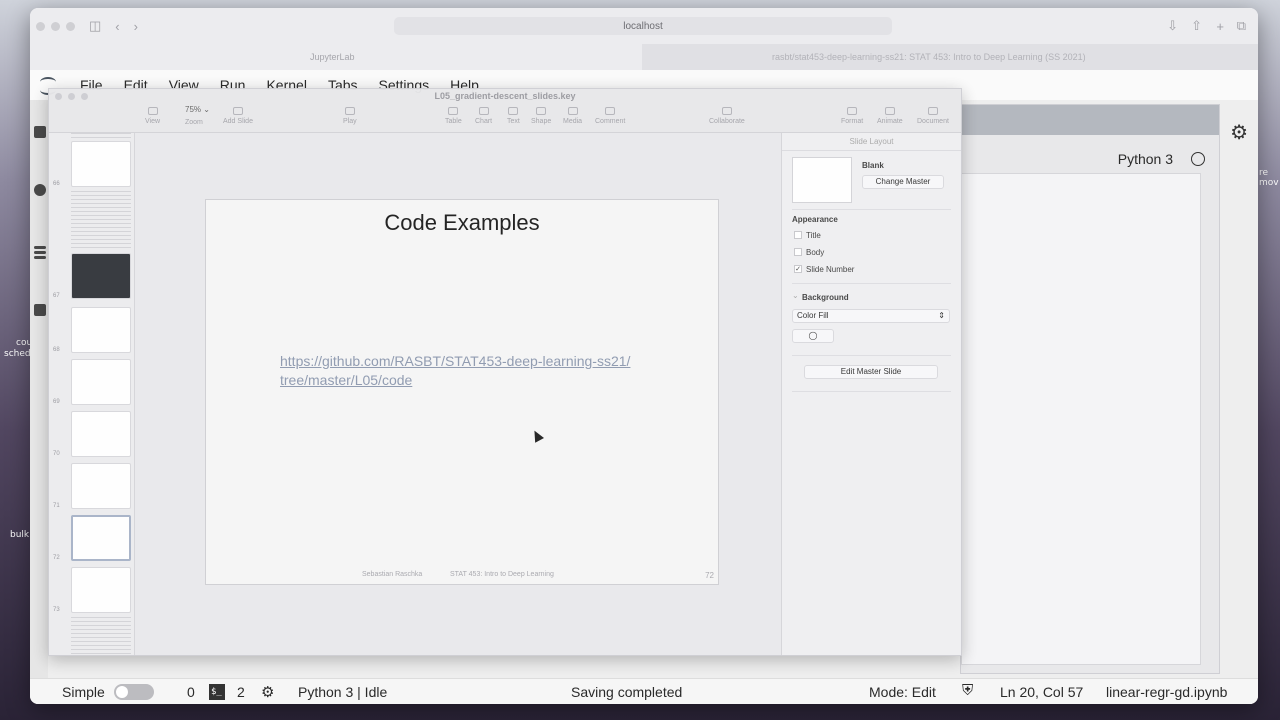  I want to click on change-master-button: Change Master, so click(903, 182).